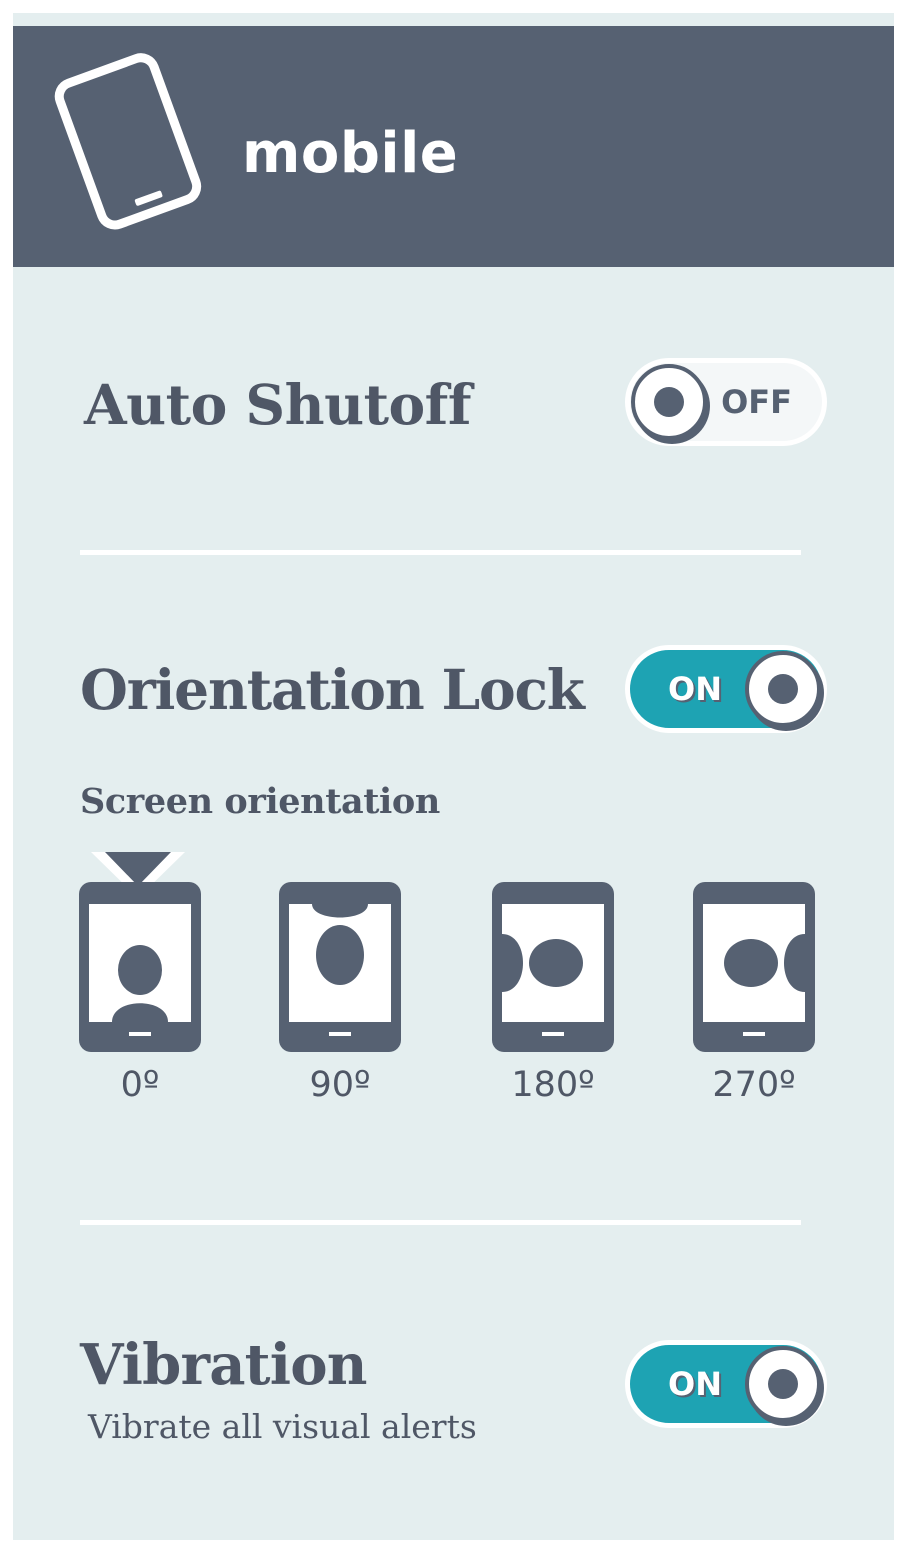 The width and height of the screenshot is (910, 1553). What do you see at coordinates (140, 1085) in the screenshot?
I see `orientation-label-0: 0º` at bounding box center [140, 1085].